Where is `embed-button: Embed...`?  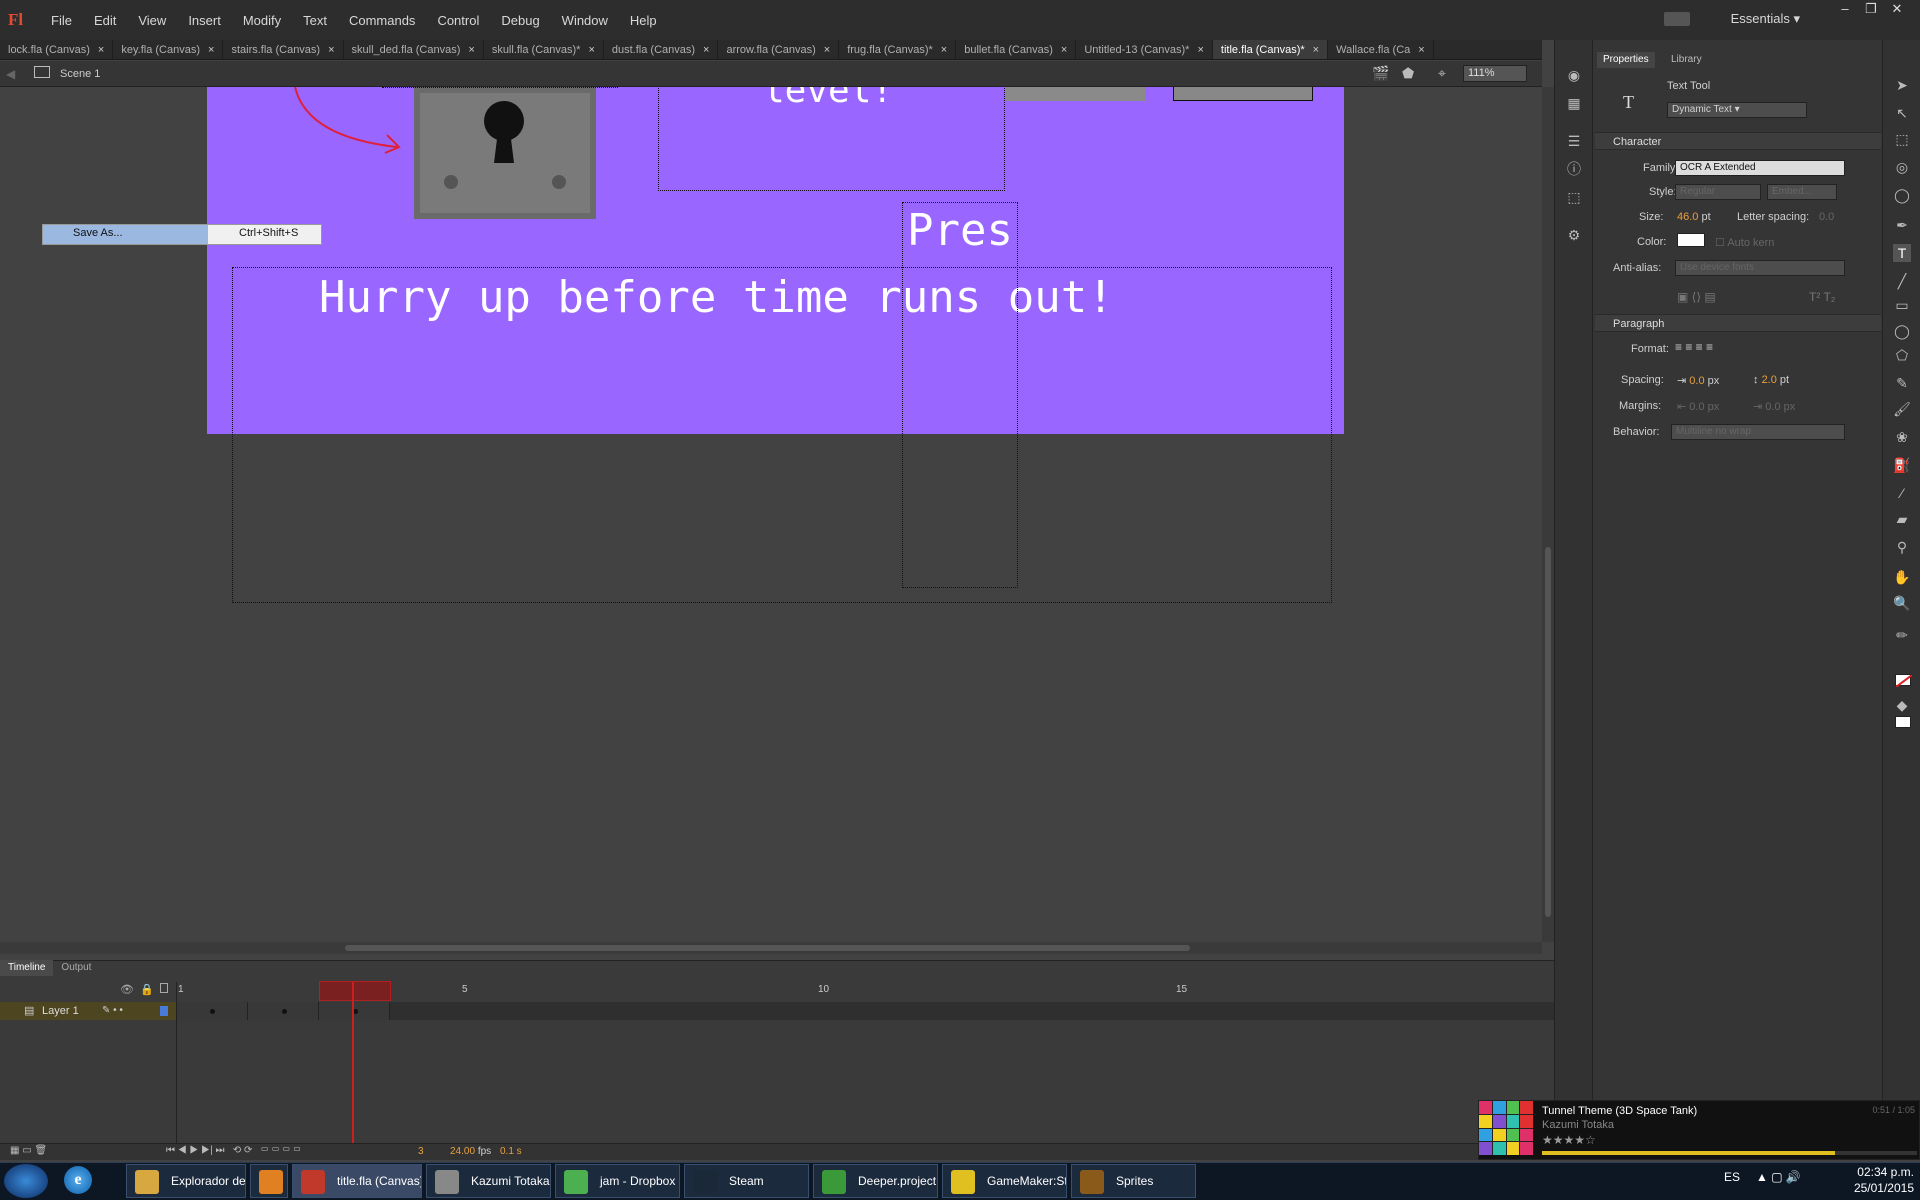 embed-button: Embed... is located at coordinates (1802, 192).